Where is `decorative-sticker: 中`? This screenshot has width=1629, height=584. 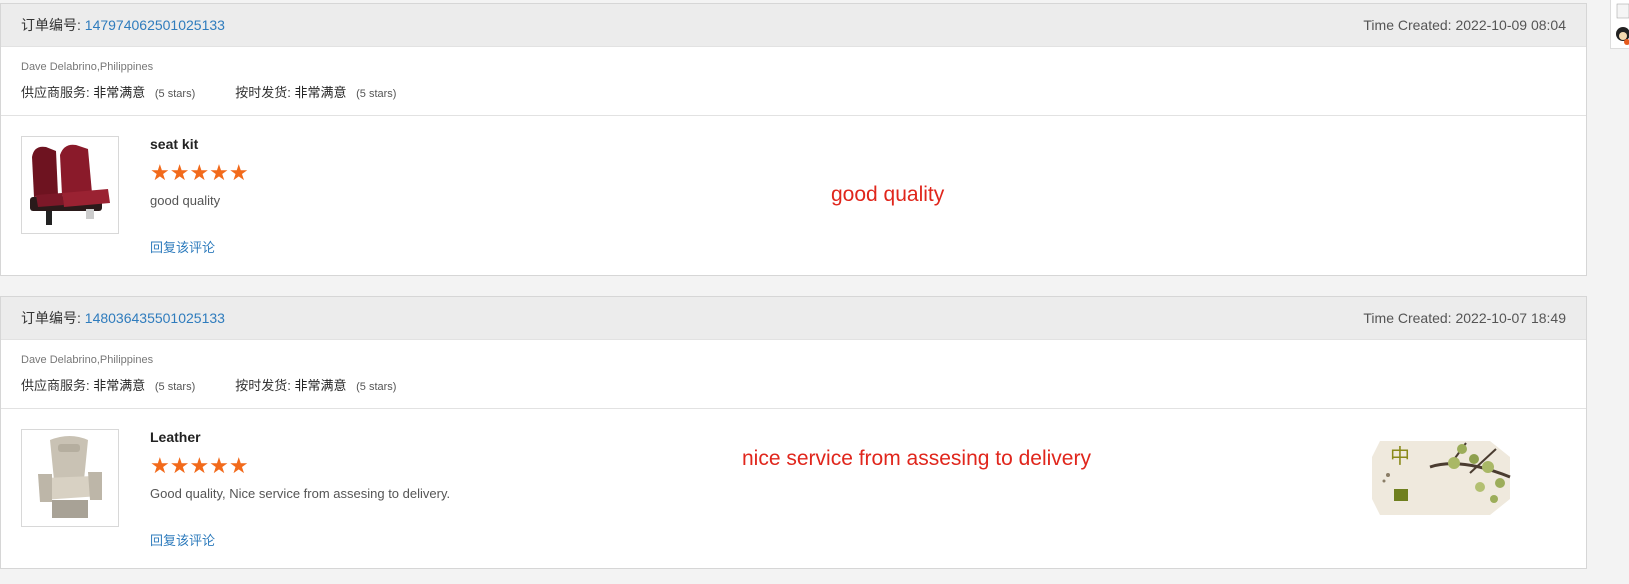
decorative-sticker: 中 is located at coordinates (1441, 478).